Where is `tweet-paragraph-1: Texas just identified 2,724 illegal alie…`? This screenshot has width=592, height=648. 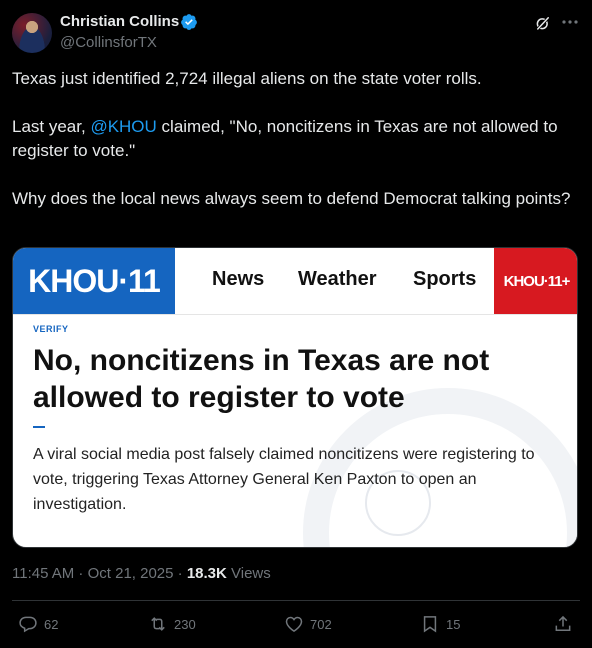 tweet-paragraph-1: Texas just identified 2,724 illegal alie… is located at coordinates (247, 78).